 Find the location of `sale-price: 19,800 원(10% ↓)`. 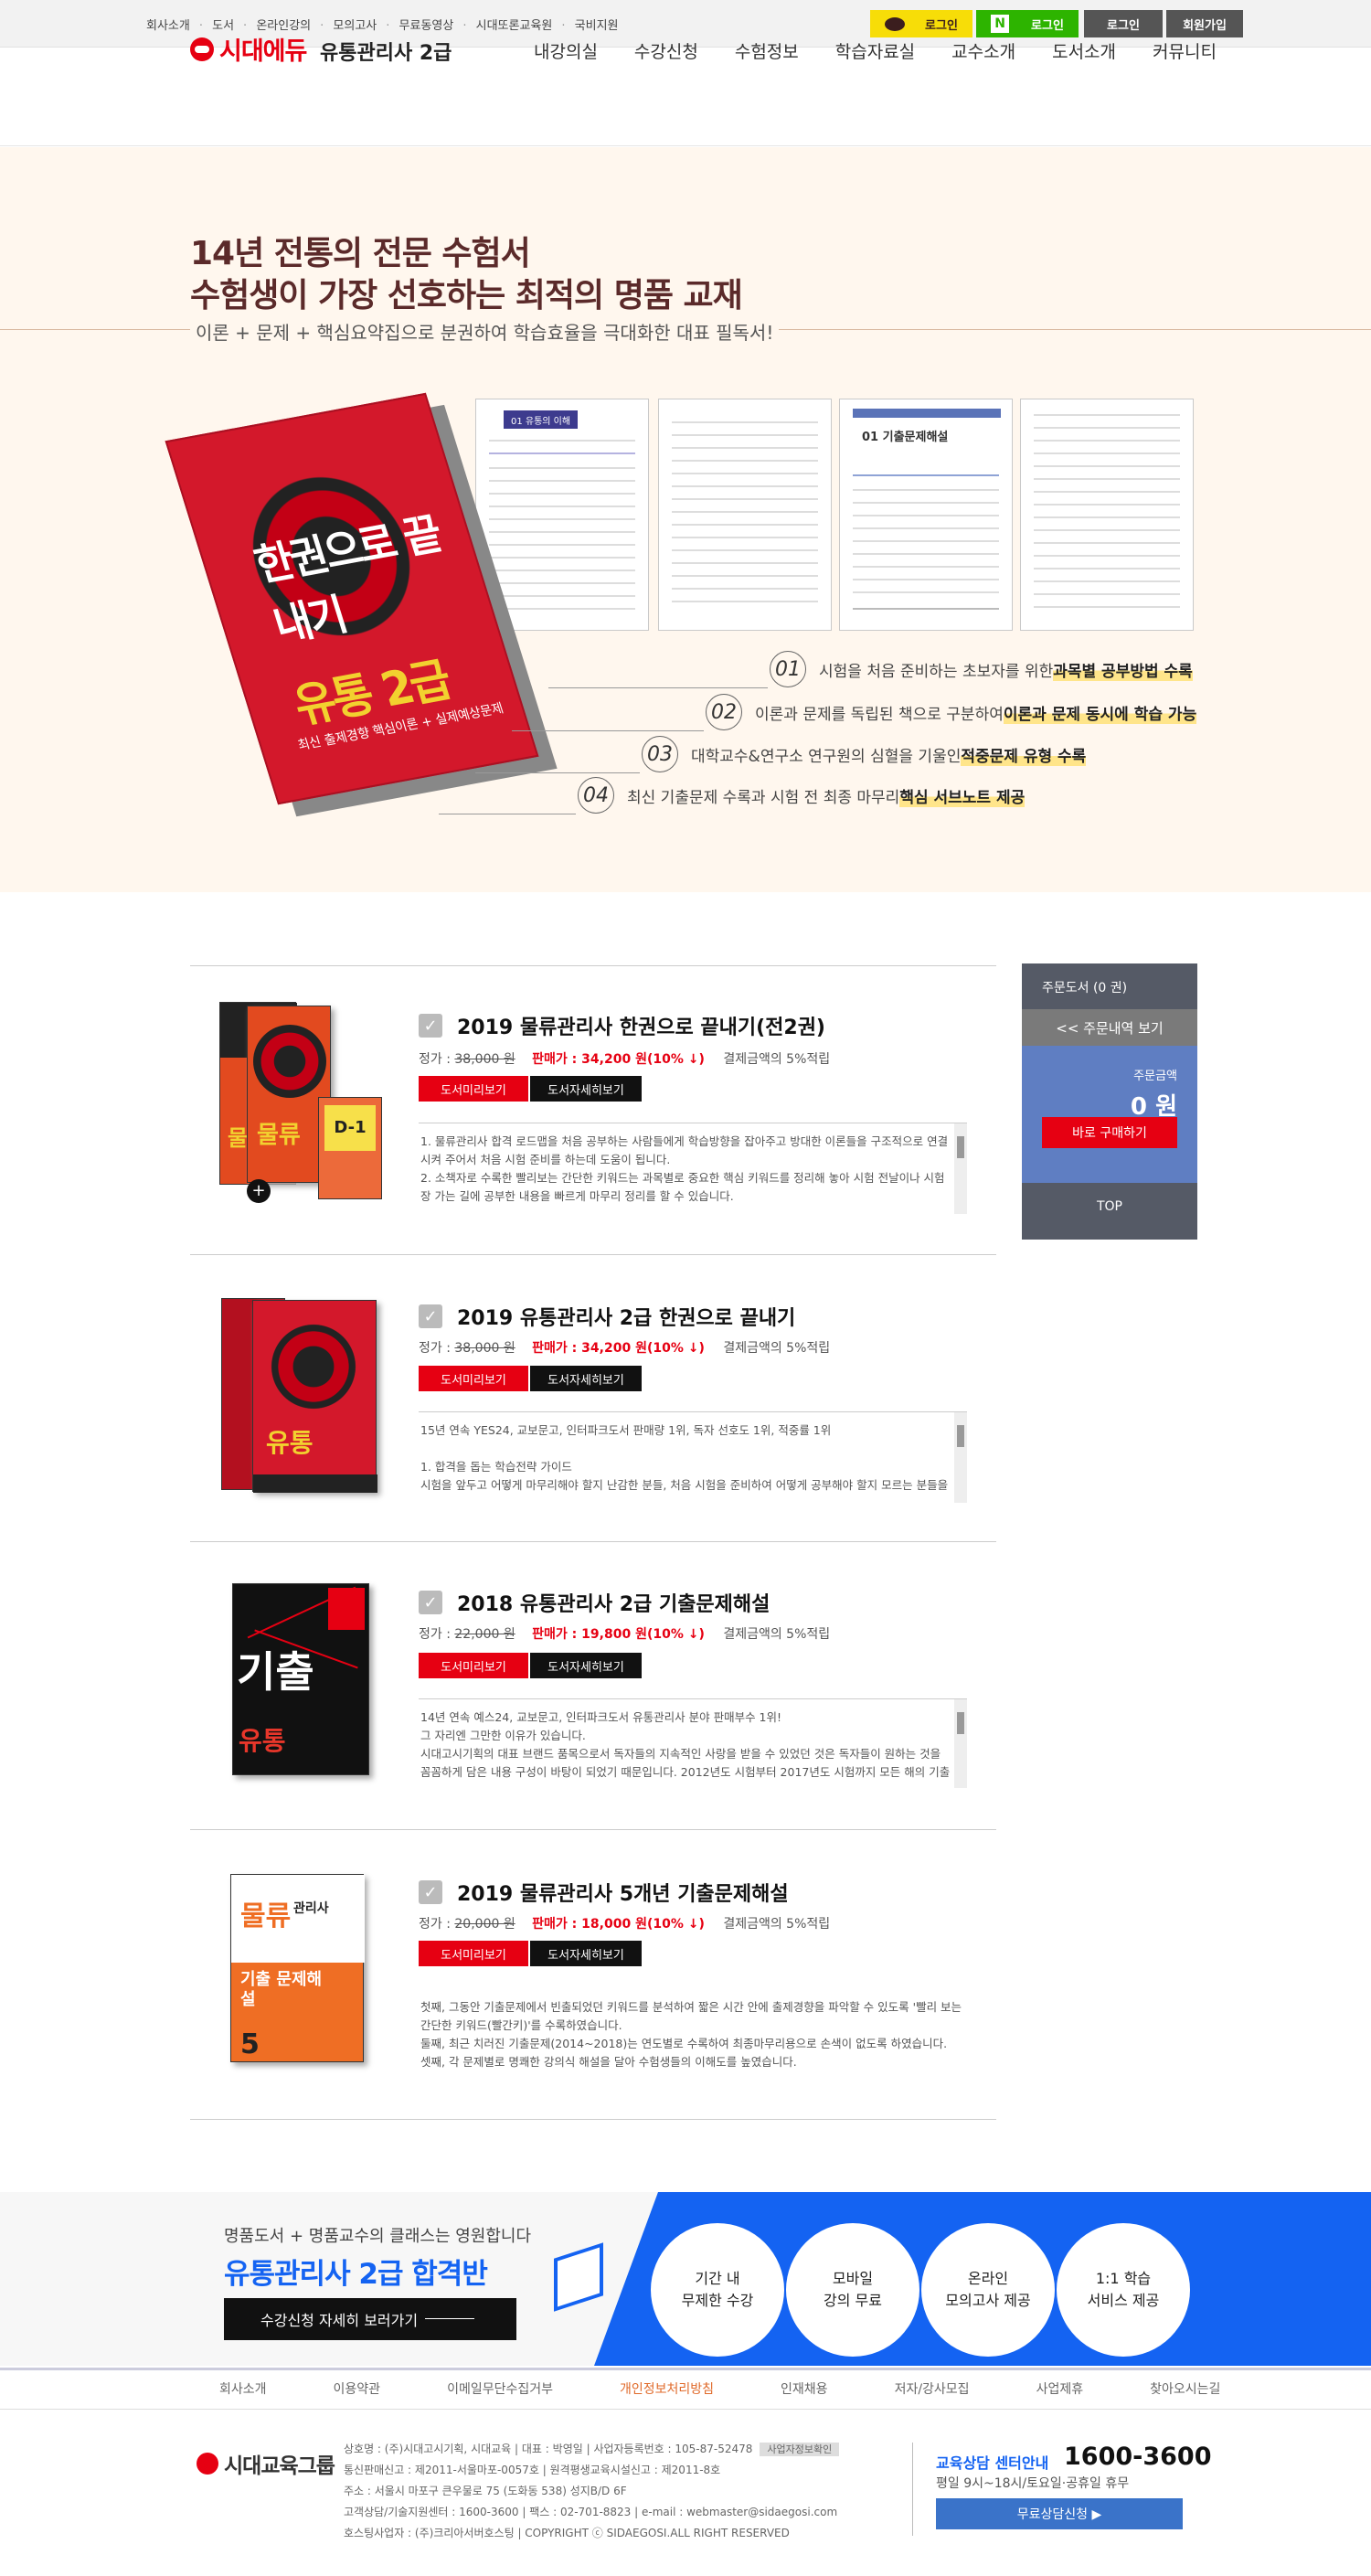

sale-price: 19,800 원(10% ↓) is located at coordinates (643, 1634).